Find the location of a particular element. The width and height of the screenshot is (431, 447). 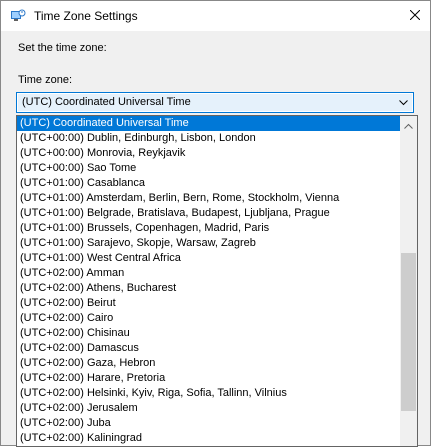

close-icon is located at coordinates (415, 16).